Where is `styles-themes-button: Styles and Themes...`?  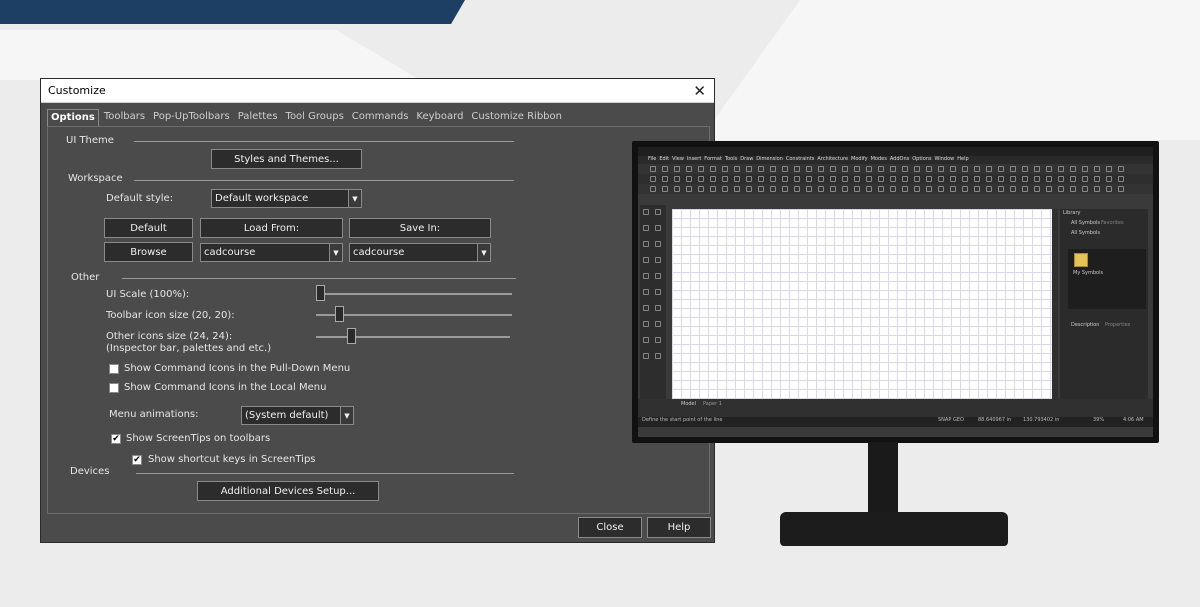 styles-themes-button: Styles and Themes... is located at coordinates (286, 159).